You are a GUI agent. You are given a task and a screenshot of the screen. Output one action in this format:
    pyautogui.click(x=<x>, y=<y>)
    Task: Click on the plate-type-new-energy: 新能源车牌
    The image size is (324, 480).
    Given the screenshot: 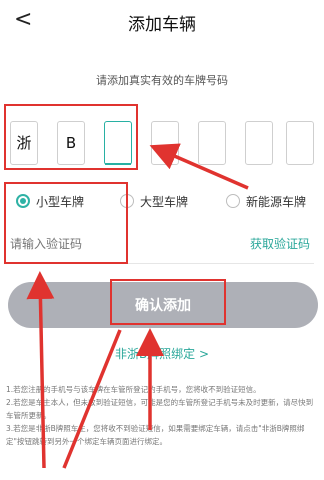 What is the action you would take?
    pyautogui.click(x=266, y=201)
    